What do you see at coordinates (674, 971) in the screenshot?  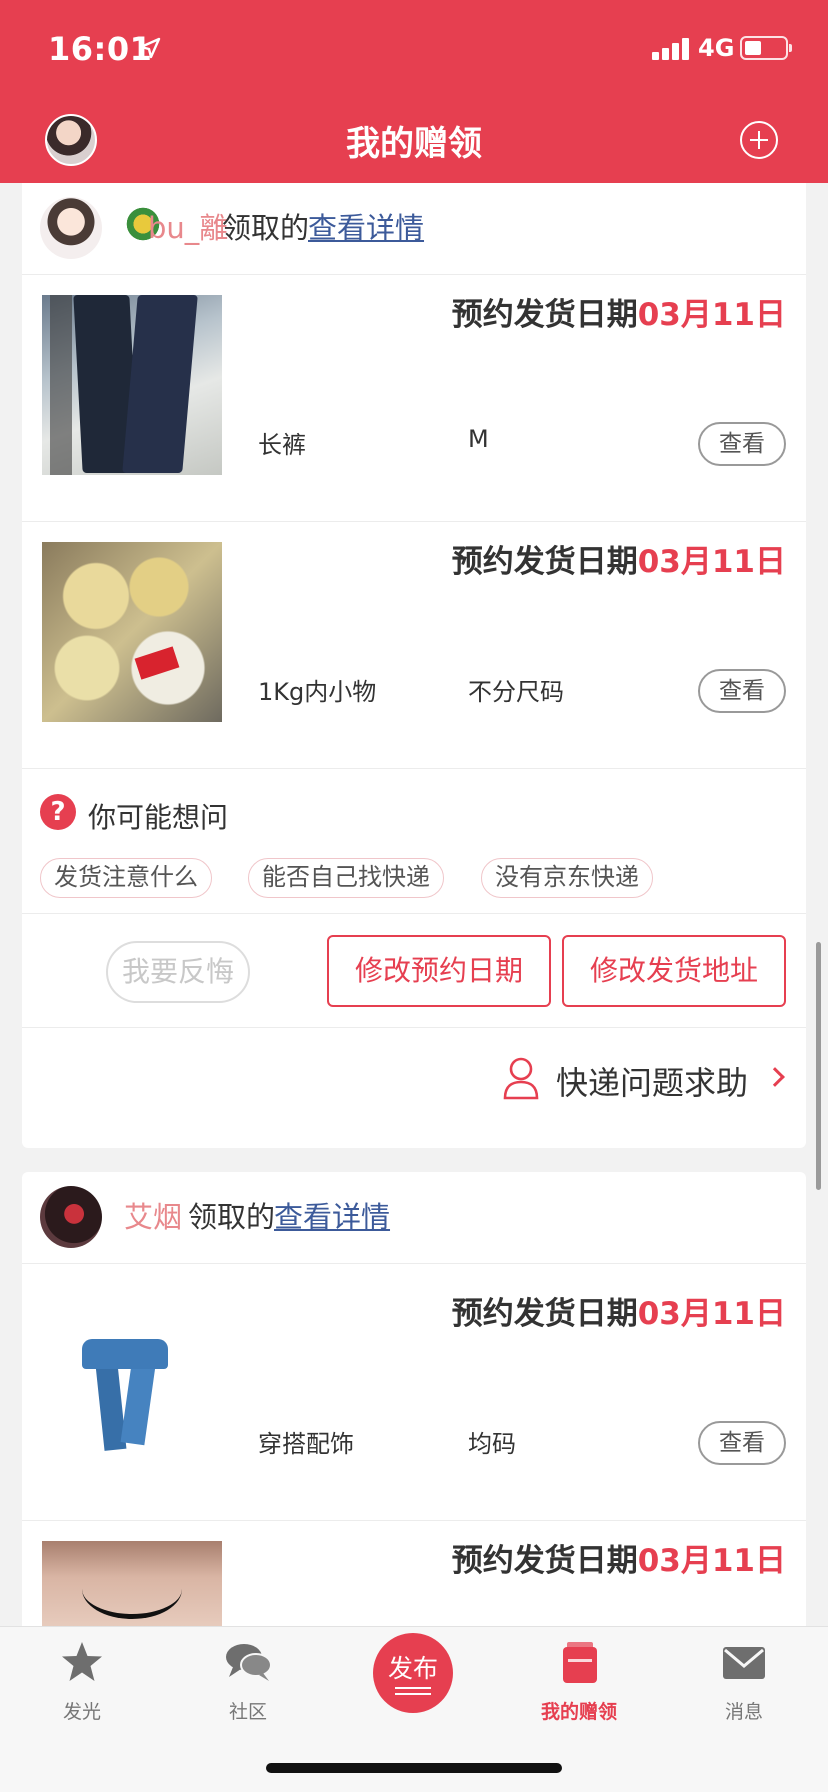 I see `change-address-button: 修改发货地址` at bounding box center [674, 971].